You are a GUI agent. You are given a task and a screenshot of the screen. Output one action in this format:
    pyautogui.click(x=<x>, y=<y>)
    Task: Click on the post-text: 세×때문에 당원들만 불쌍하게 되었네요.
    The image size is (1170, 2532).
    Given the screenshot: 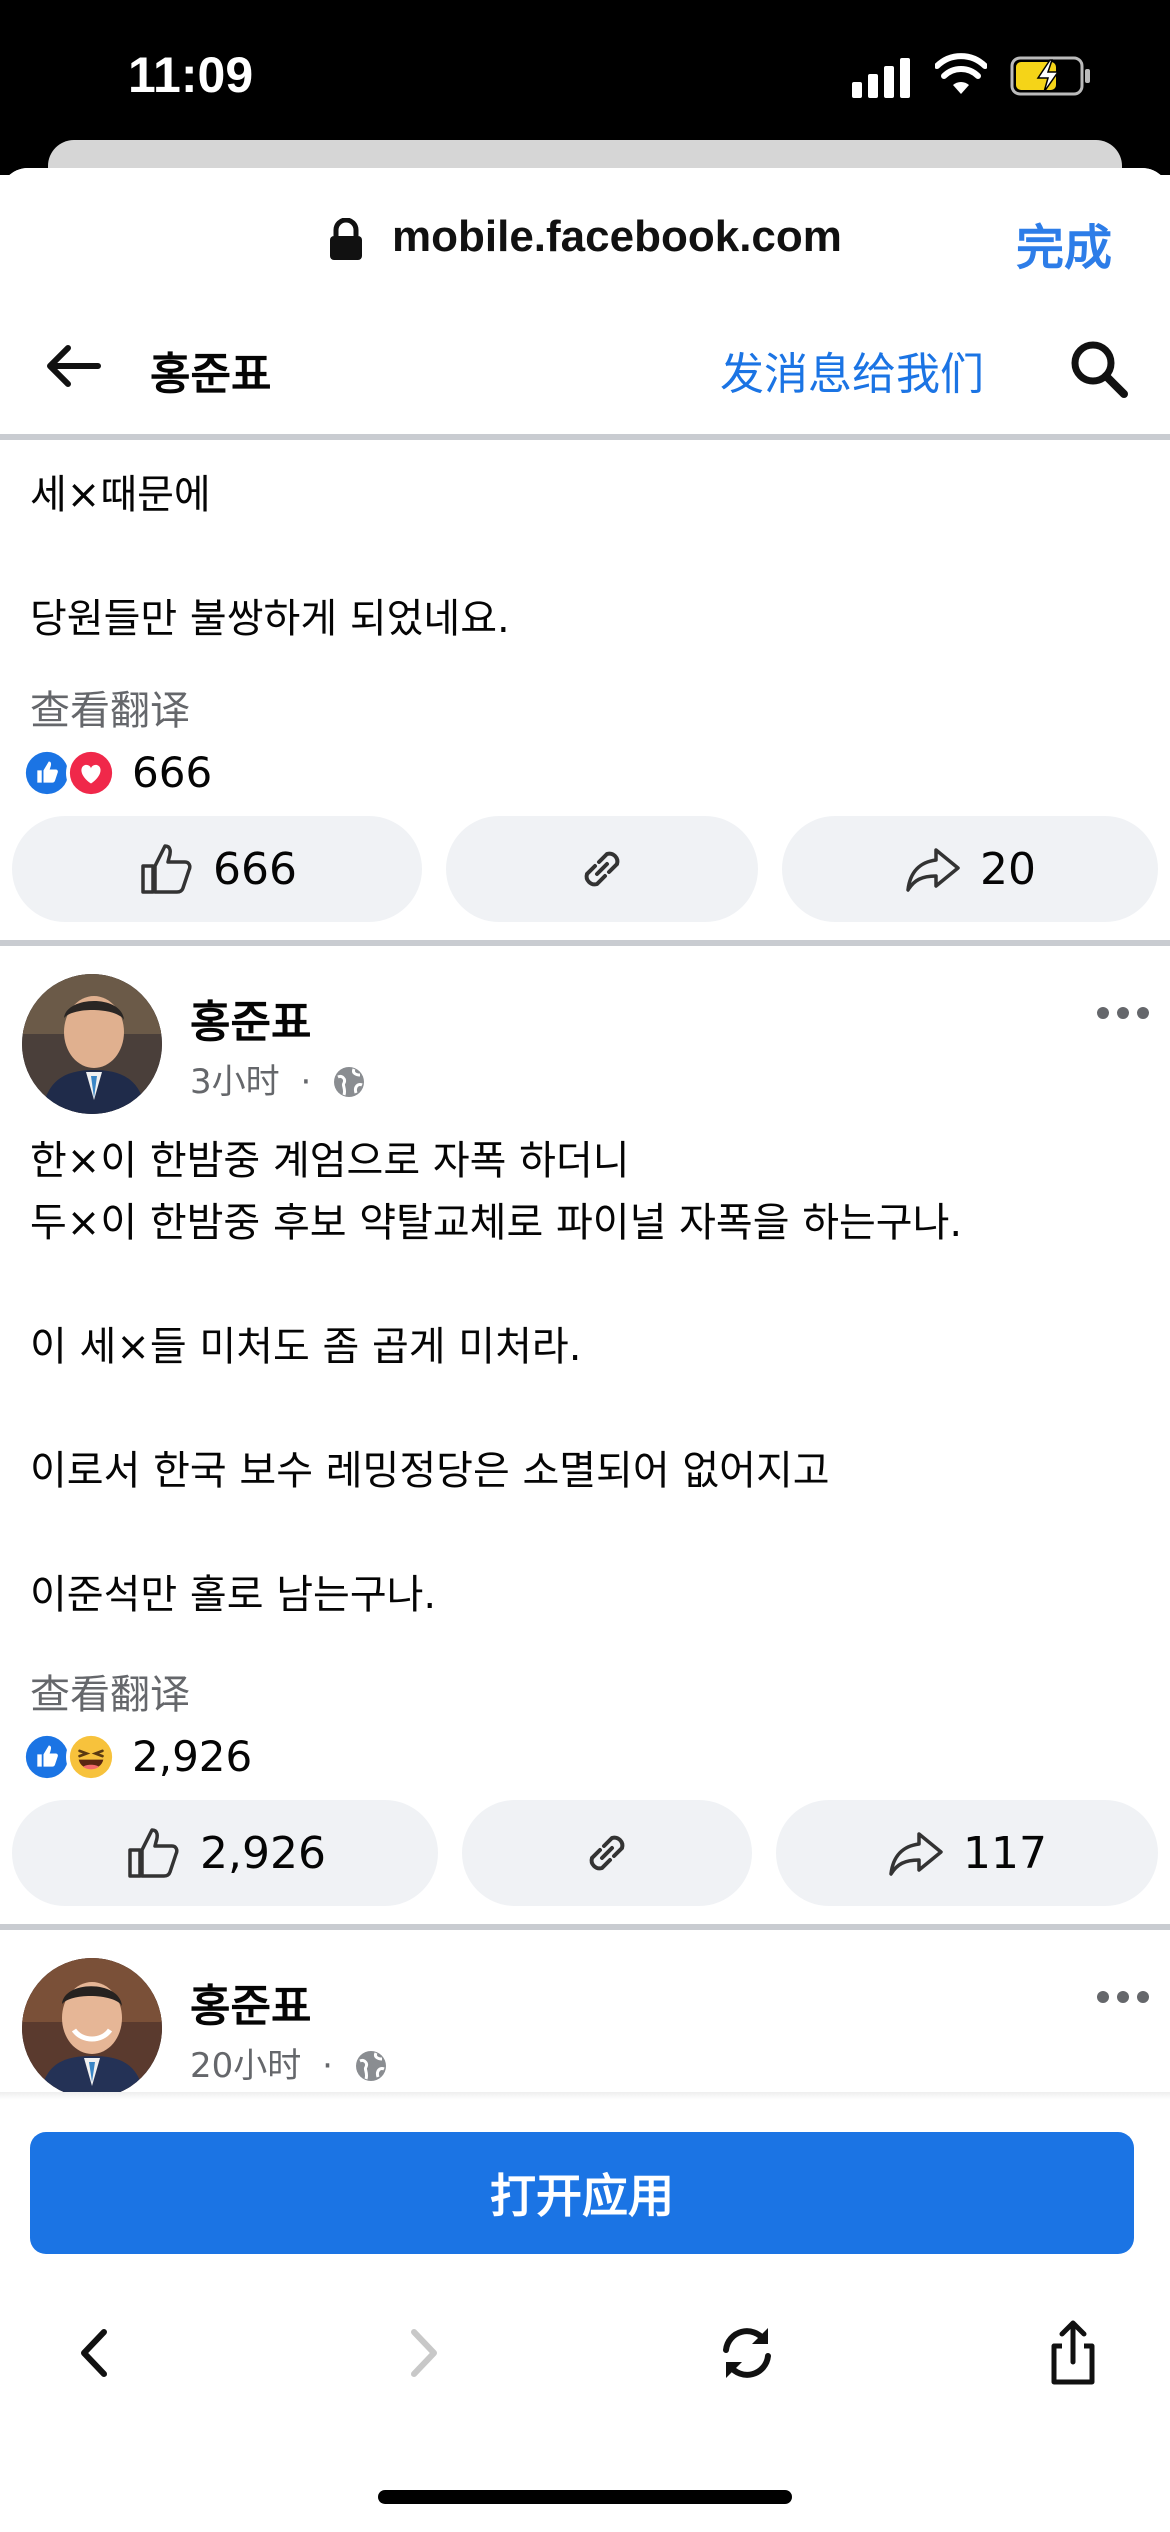 What is the action you would take?
    pyautogui.click(x=270, y=557)
    